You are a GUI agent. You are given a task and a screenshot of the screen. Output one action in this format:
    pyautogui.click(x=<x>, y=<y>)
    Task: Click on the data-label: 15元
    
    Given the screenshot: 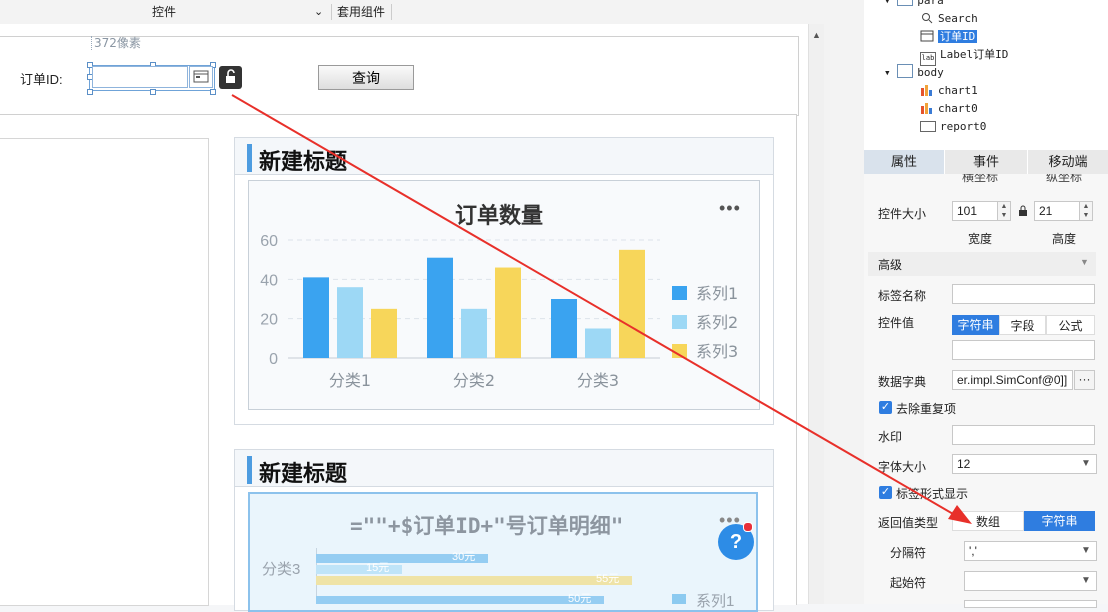 What is the action you would take?
    pyautogui.click(x=378, y=568)
    